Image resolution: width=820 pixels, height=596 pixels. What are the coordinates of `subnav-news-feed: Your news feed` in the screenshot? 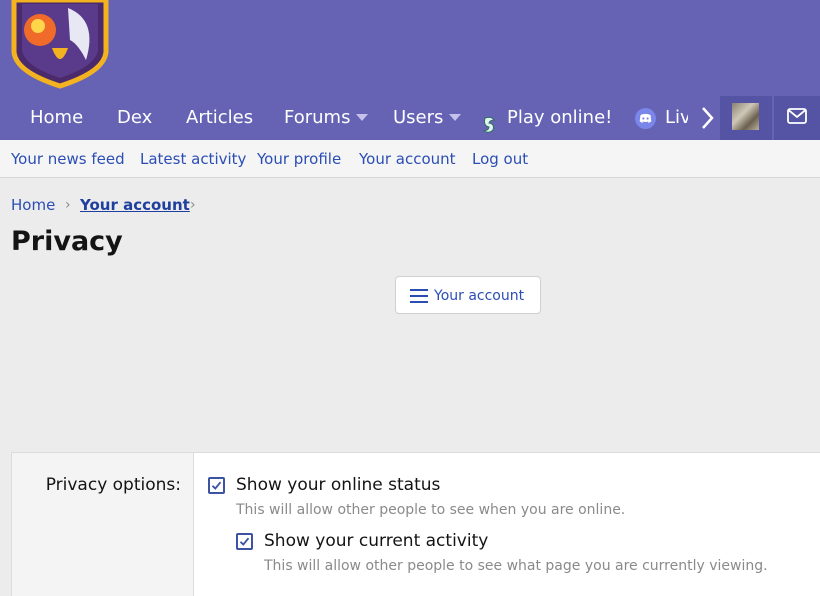 It's located at (68, 159).